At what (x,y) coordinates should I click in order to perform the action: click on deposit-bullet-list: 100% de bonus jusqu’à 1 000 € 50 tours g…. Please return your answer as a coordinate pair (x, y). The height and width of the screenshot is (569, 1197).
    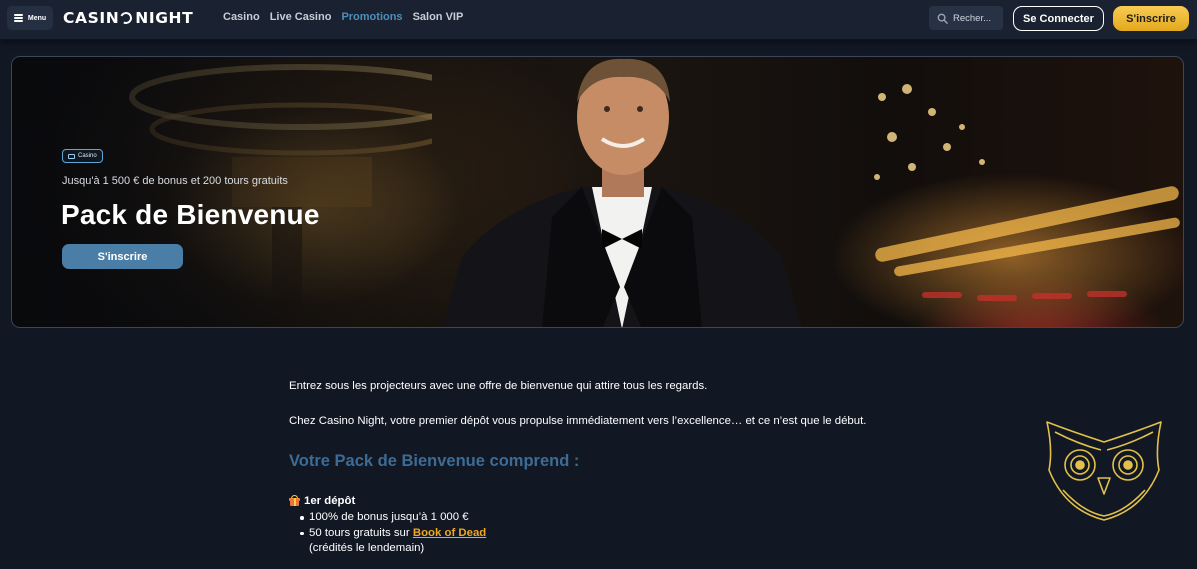
    Looking at the image, I should click on (393, 533).